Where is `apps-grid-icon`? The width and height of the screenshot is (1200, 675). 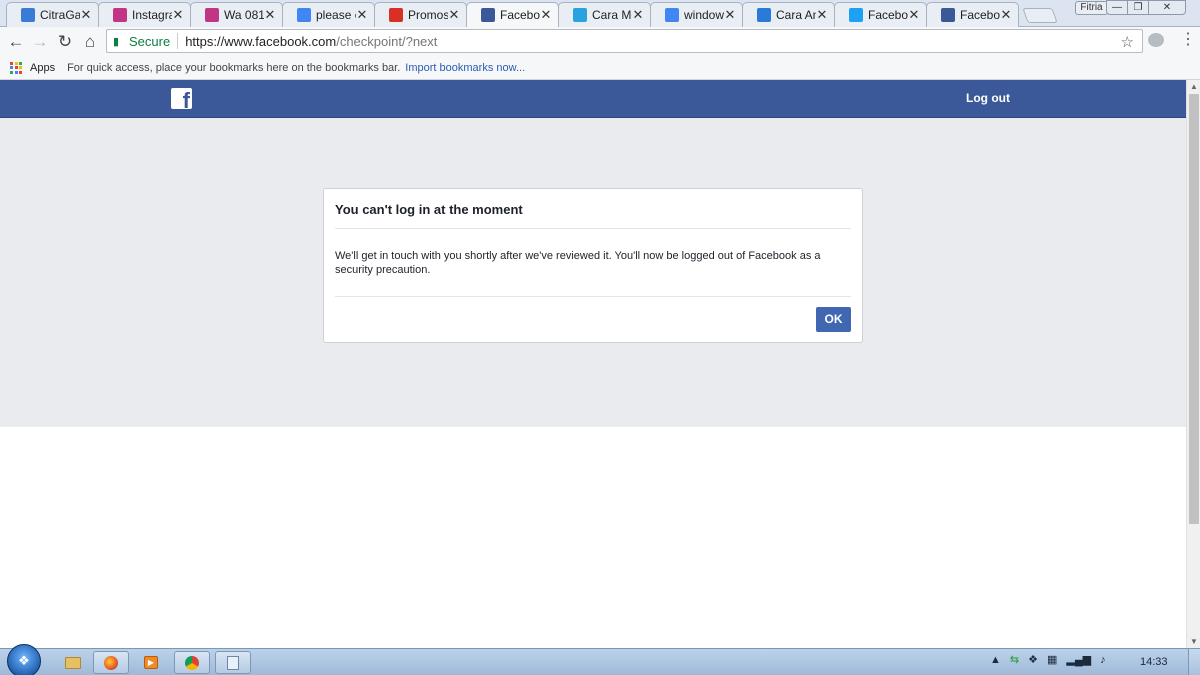 apps-grid-icon is located at coordinates (16, 67).